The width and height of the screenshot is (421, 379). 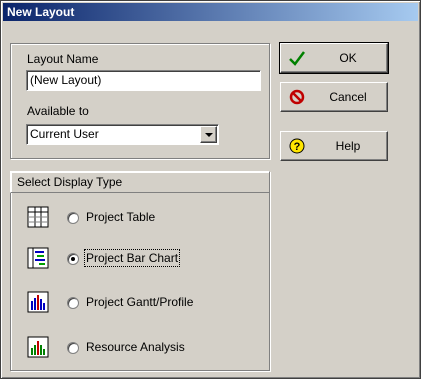 I want to click on project-table-radio, so click(x=73, y=218).